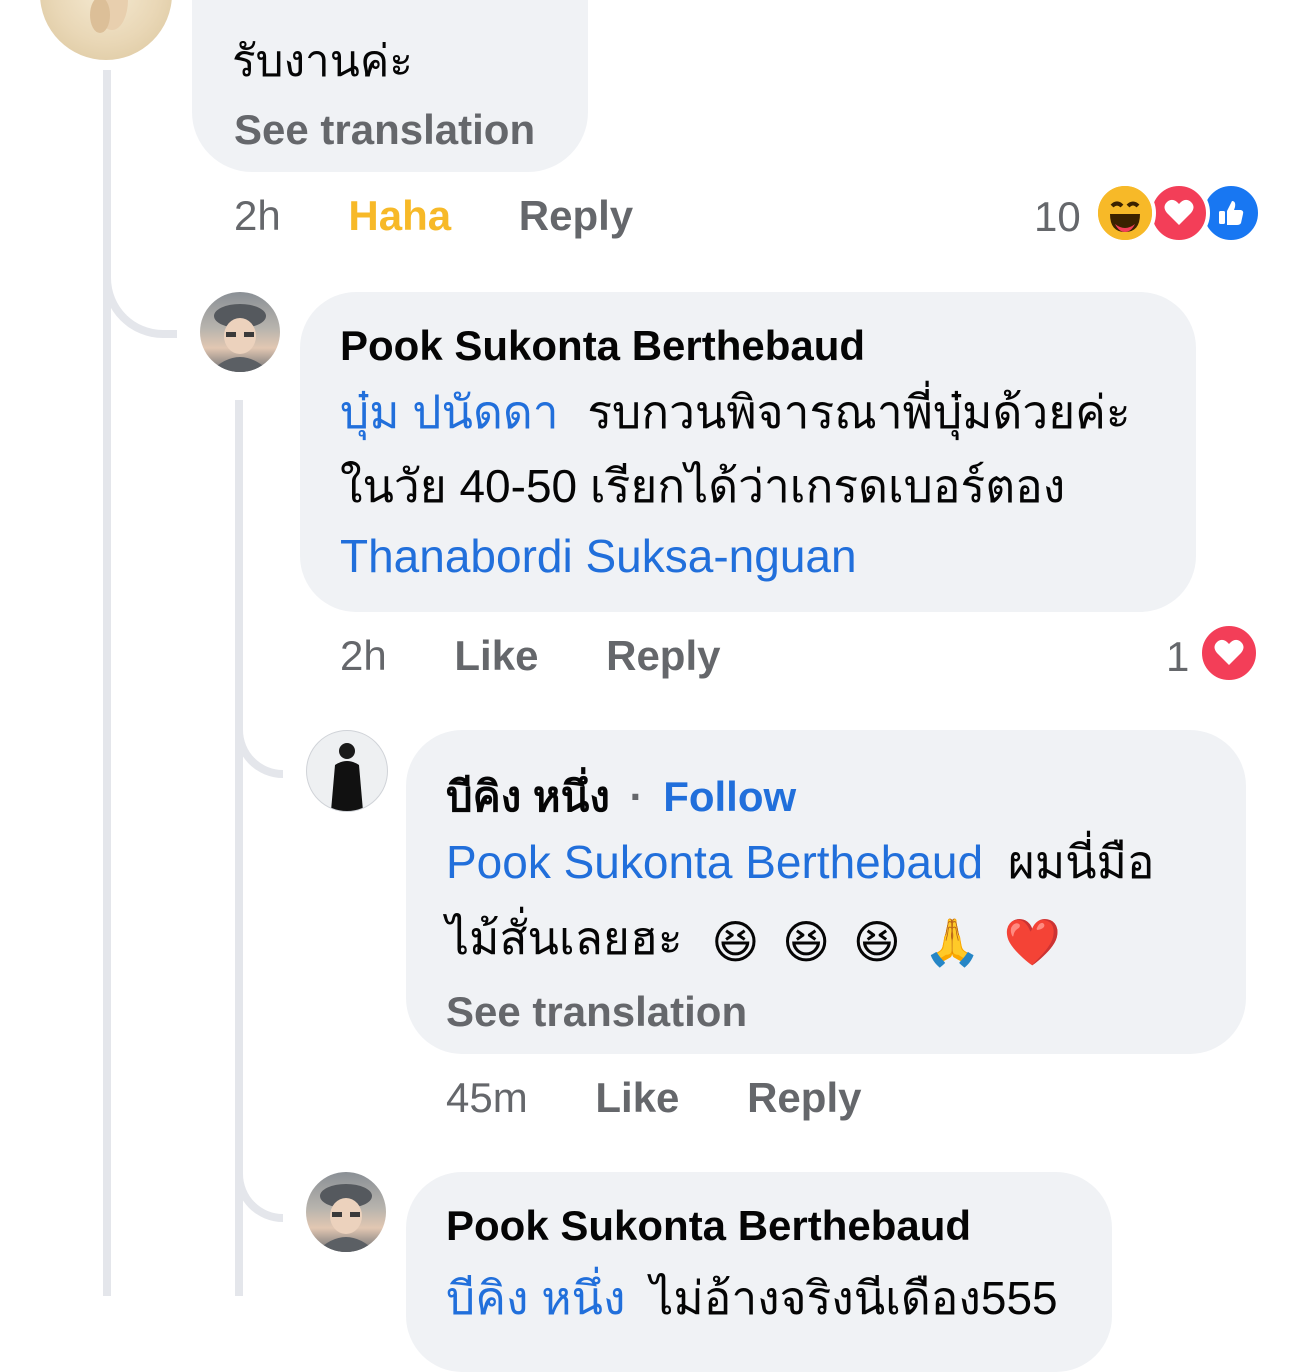  Describe the element at coordinates (1057, 217) in the screenshot. I see `reaction-count: 10` at that location.